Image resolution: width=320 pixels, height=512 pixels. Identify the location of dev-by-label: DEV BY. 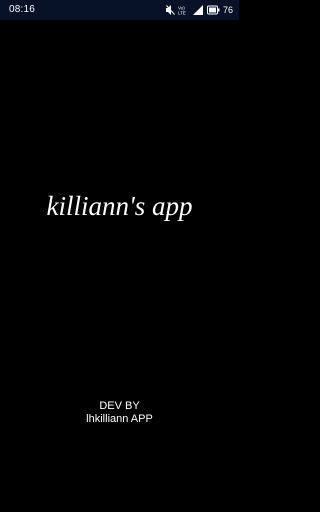
(119, 406).